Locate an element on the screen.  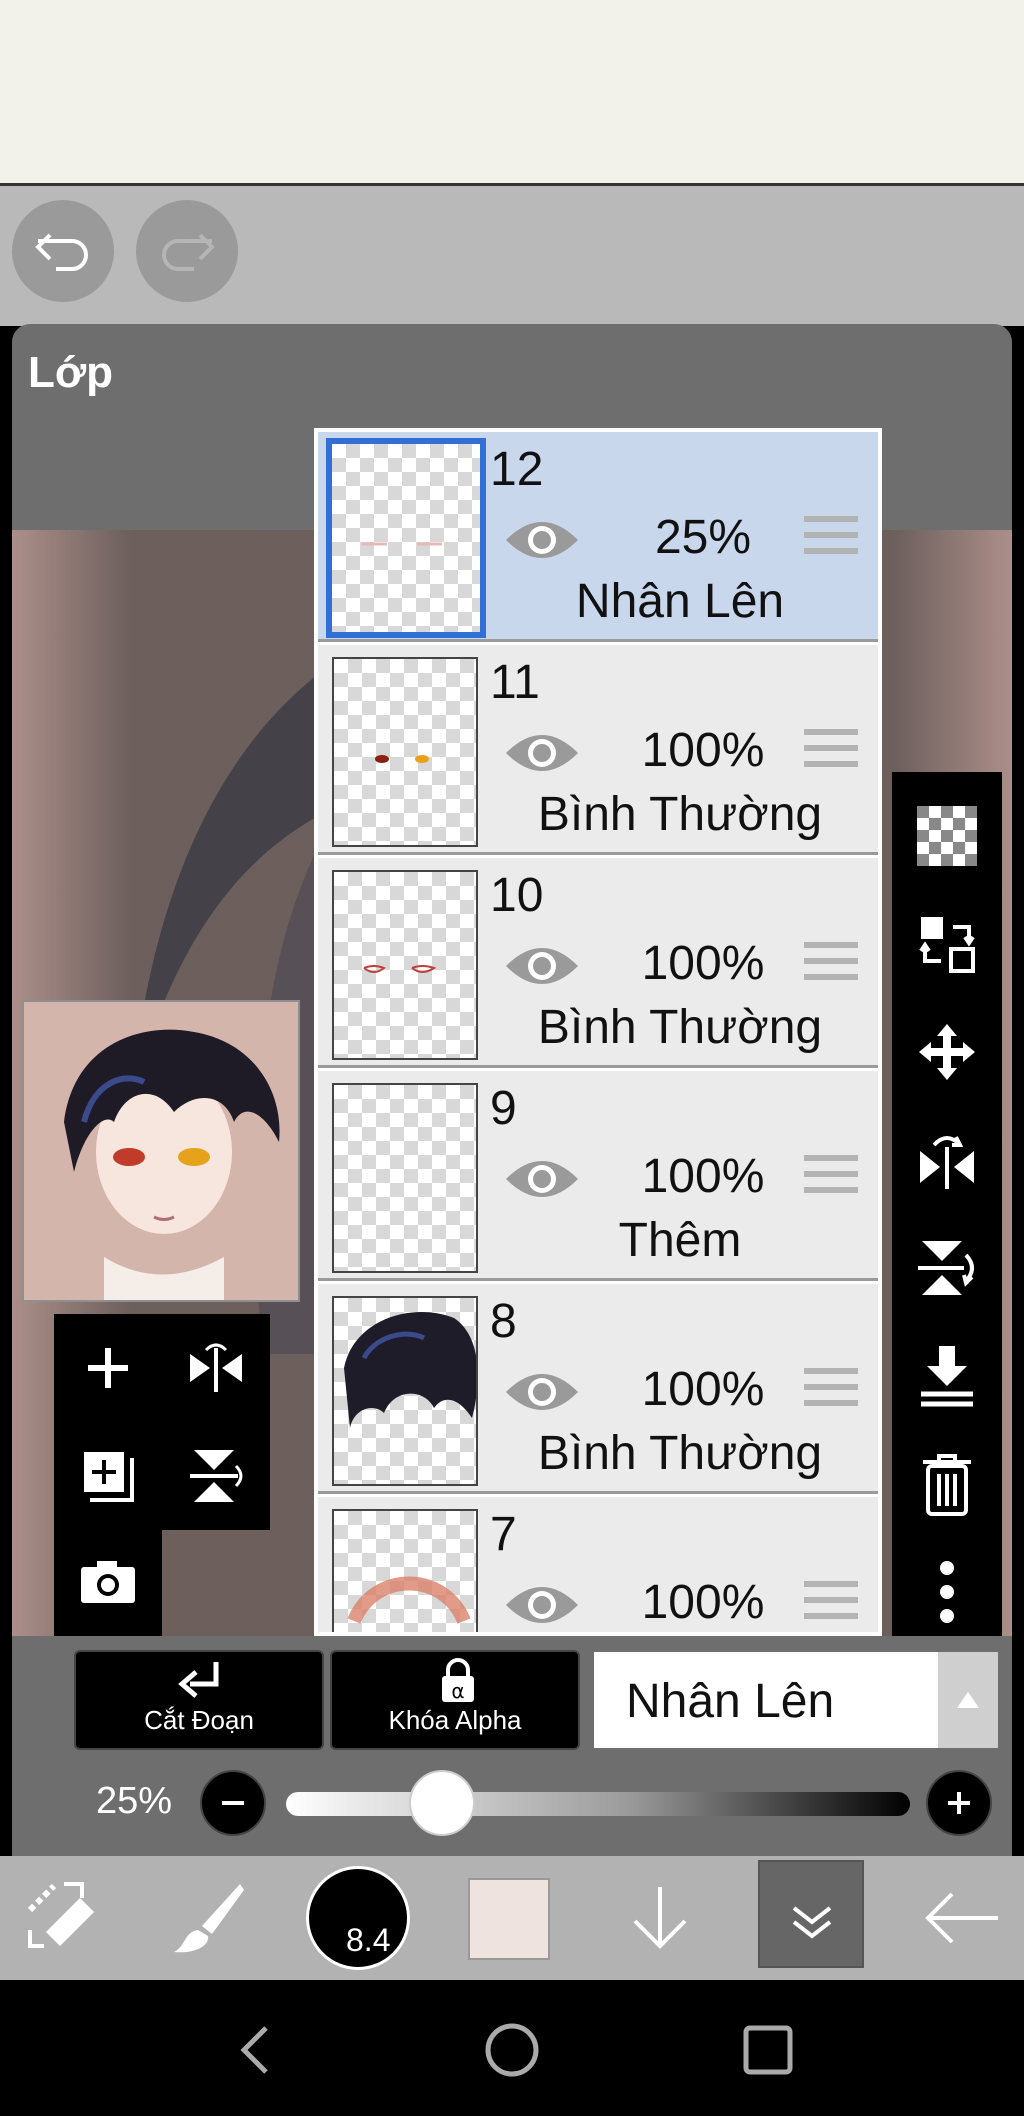
right-toolbox is located at coordinates (947, 1204).